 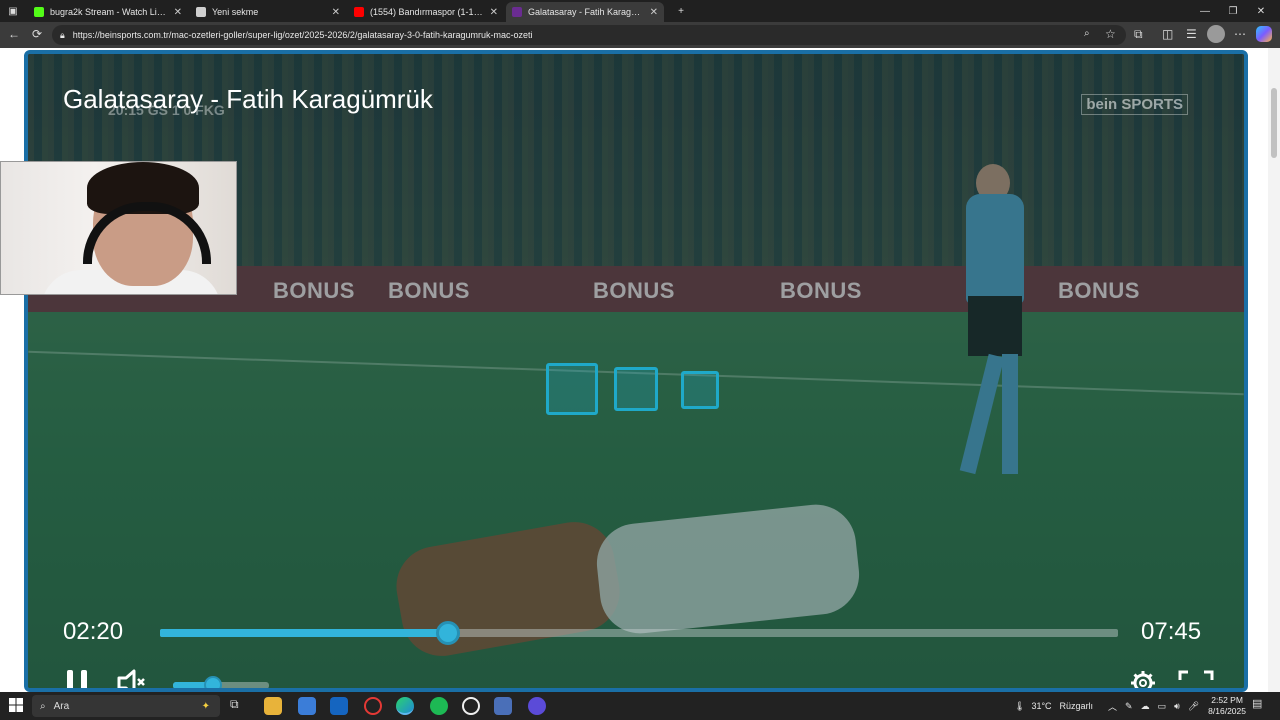 What do you see at coordinates (273, 706) in the screenshot?
I see `file-explorer-icon` at bounding box center [273, 706].